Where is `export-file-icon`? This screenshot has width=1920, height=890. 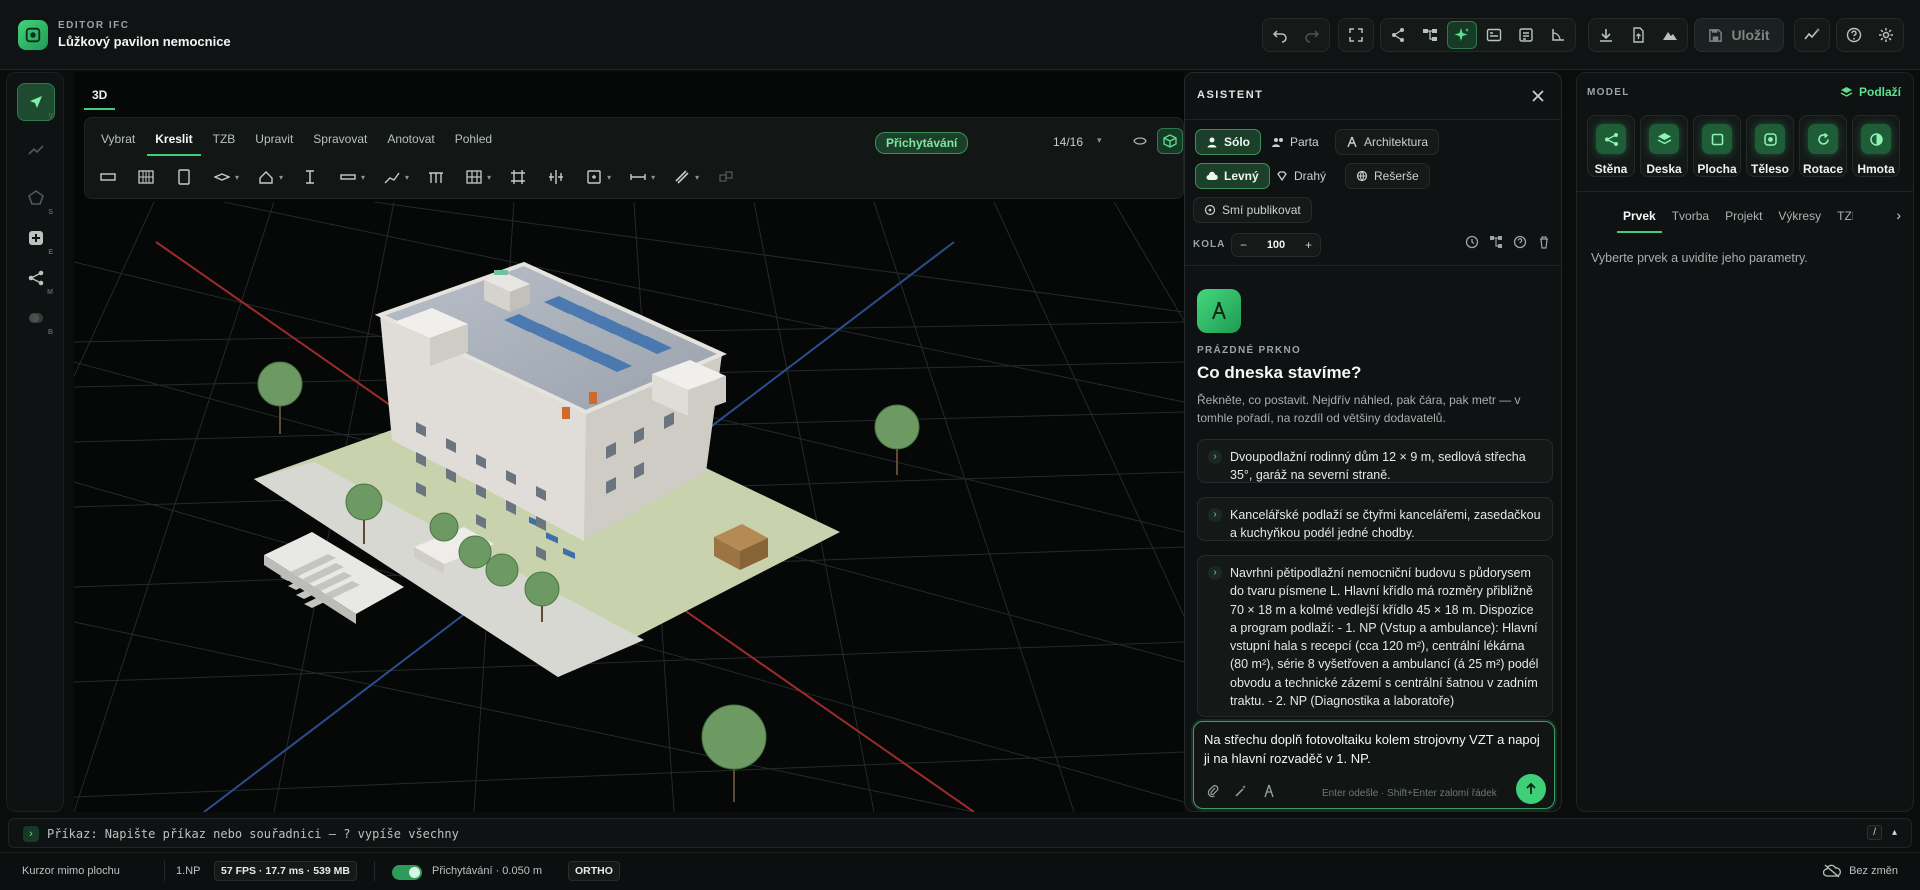
export-file-icon is located at coordinates (1638, 35).